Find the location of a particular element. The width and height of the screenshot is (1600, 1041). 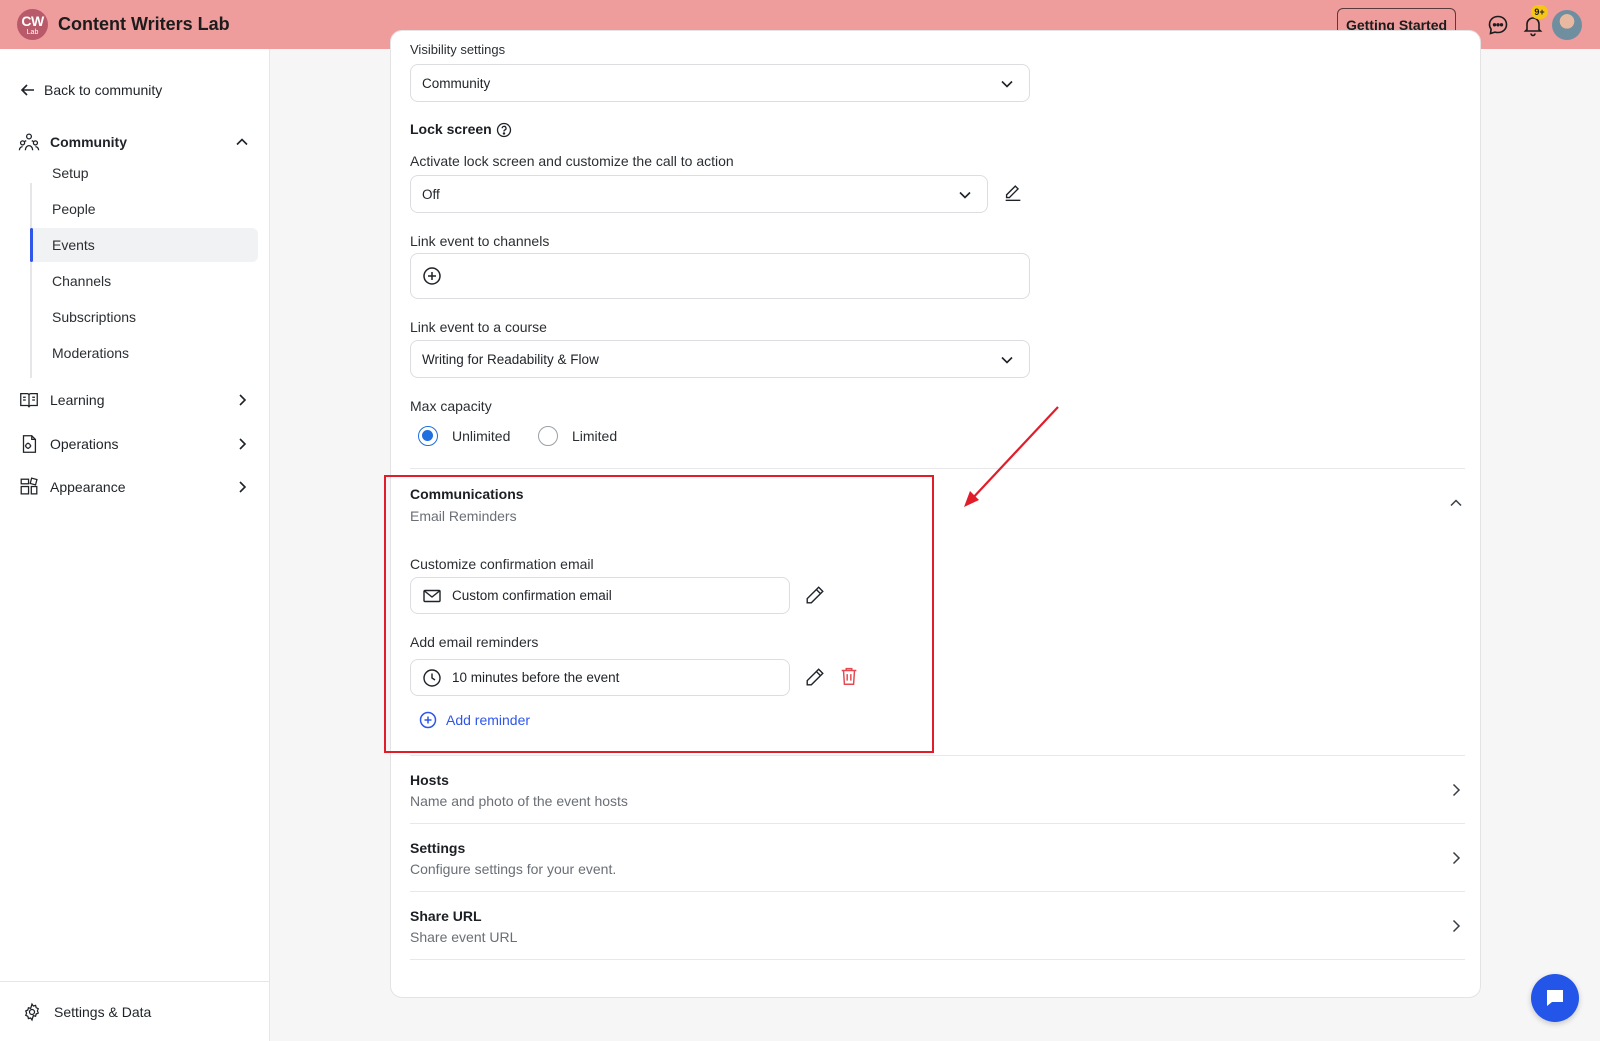

app-logo: CW Lab is located at coordinates (32, 24).